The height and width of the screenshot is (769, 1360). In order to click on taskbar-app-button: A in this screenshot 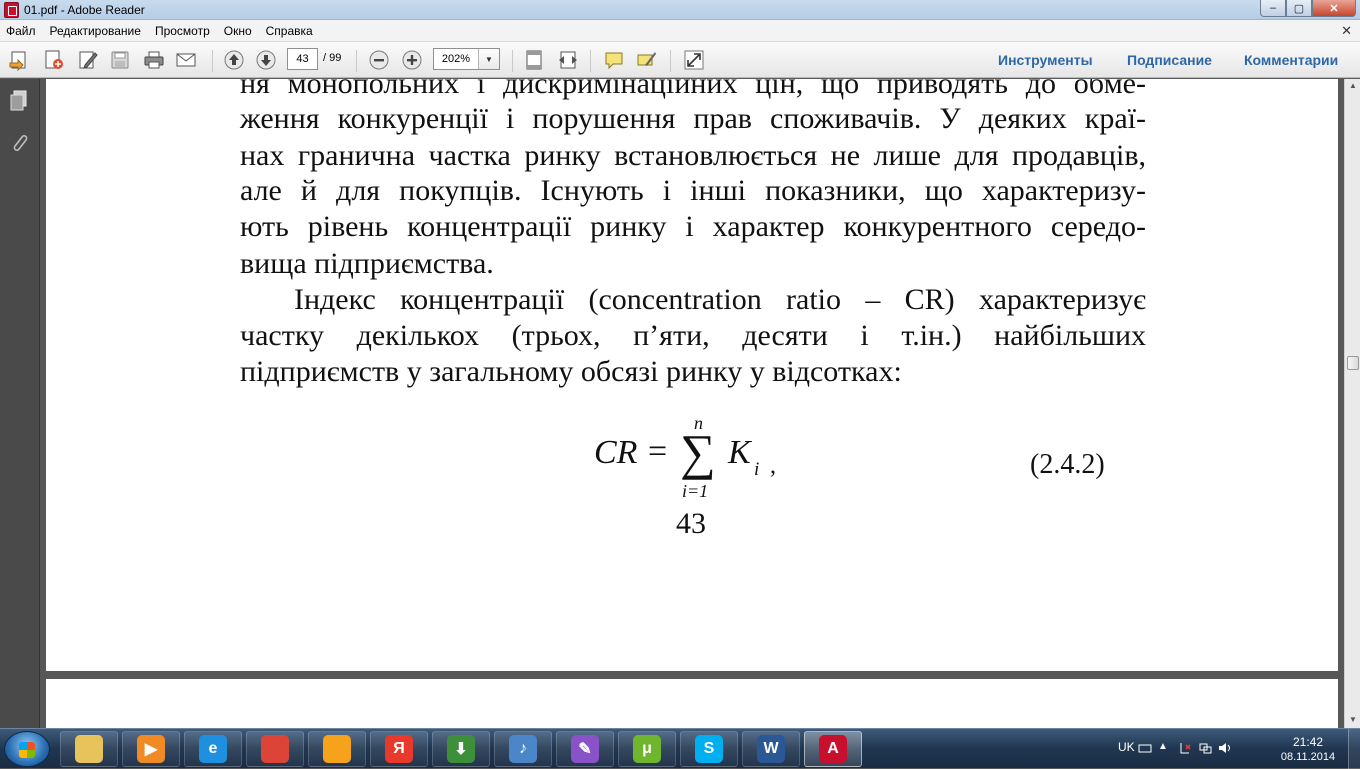, I will do `click(833, 749)`.